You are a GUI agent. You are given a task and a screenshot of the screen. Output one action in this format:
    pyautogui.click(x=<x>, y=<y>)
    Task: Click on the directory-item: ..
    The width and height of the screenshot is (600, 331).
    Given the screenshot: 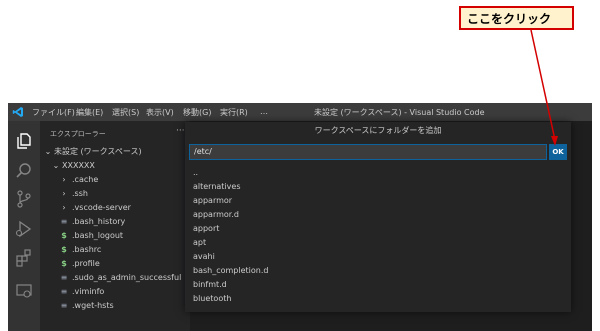 What is the action you would take?
    pyautogui.click(x=195, y=173)
    